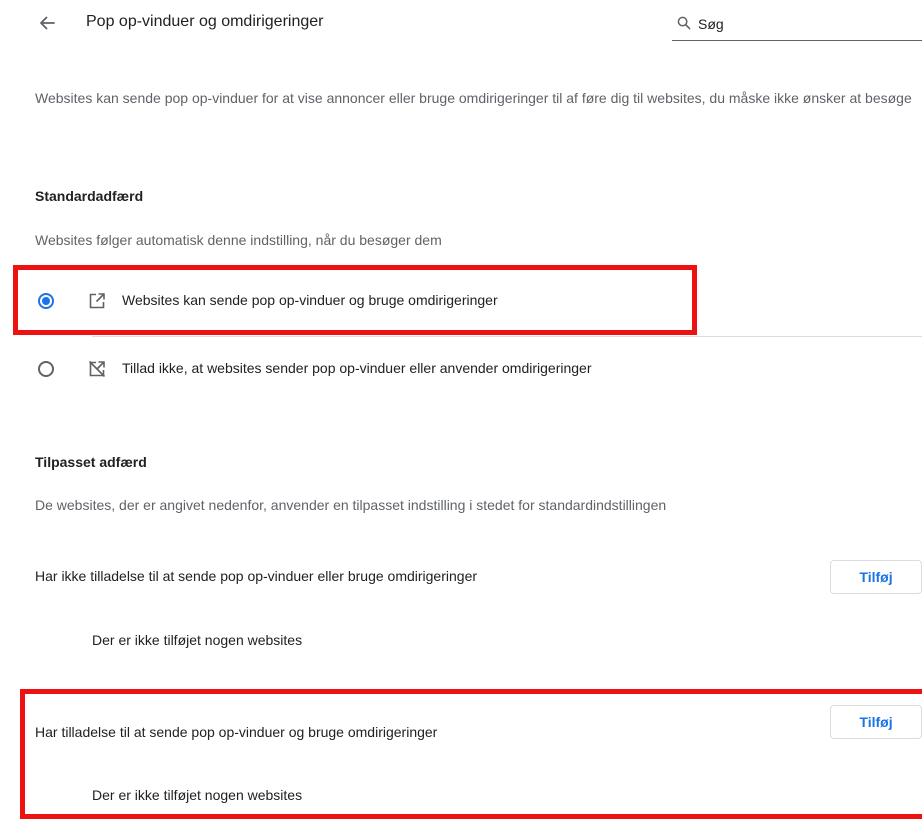  I want to click on arrow-back-icon, so click(47, 23).